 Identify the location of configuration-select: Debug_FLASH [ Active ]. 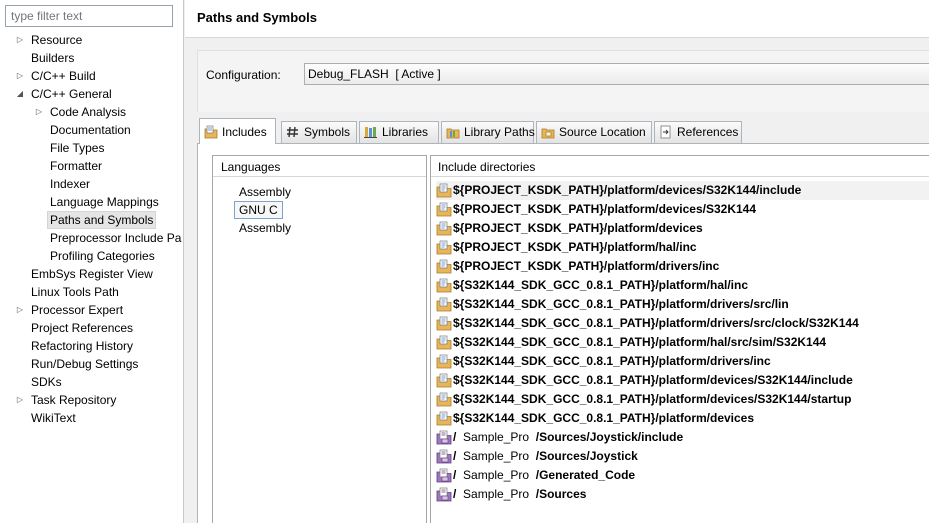
(616, 74).